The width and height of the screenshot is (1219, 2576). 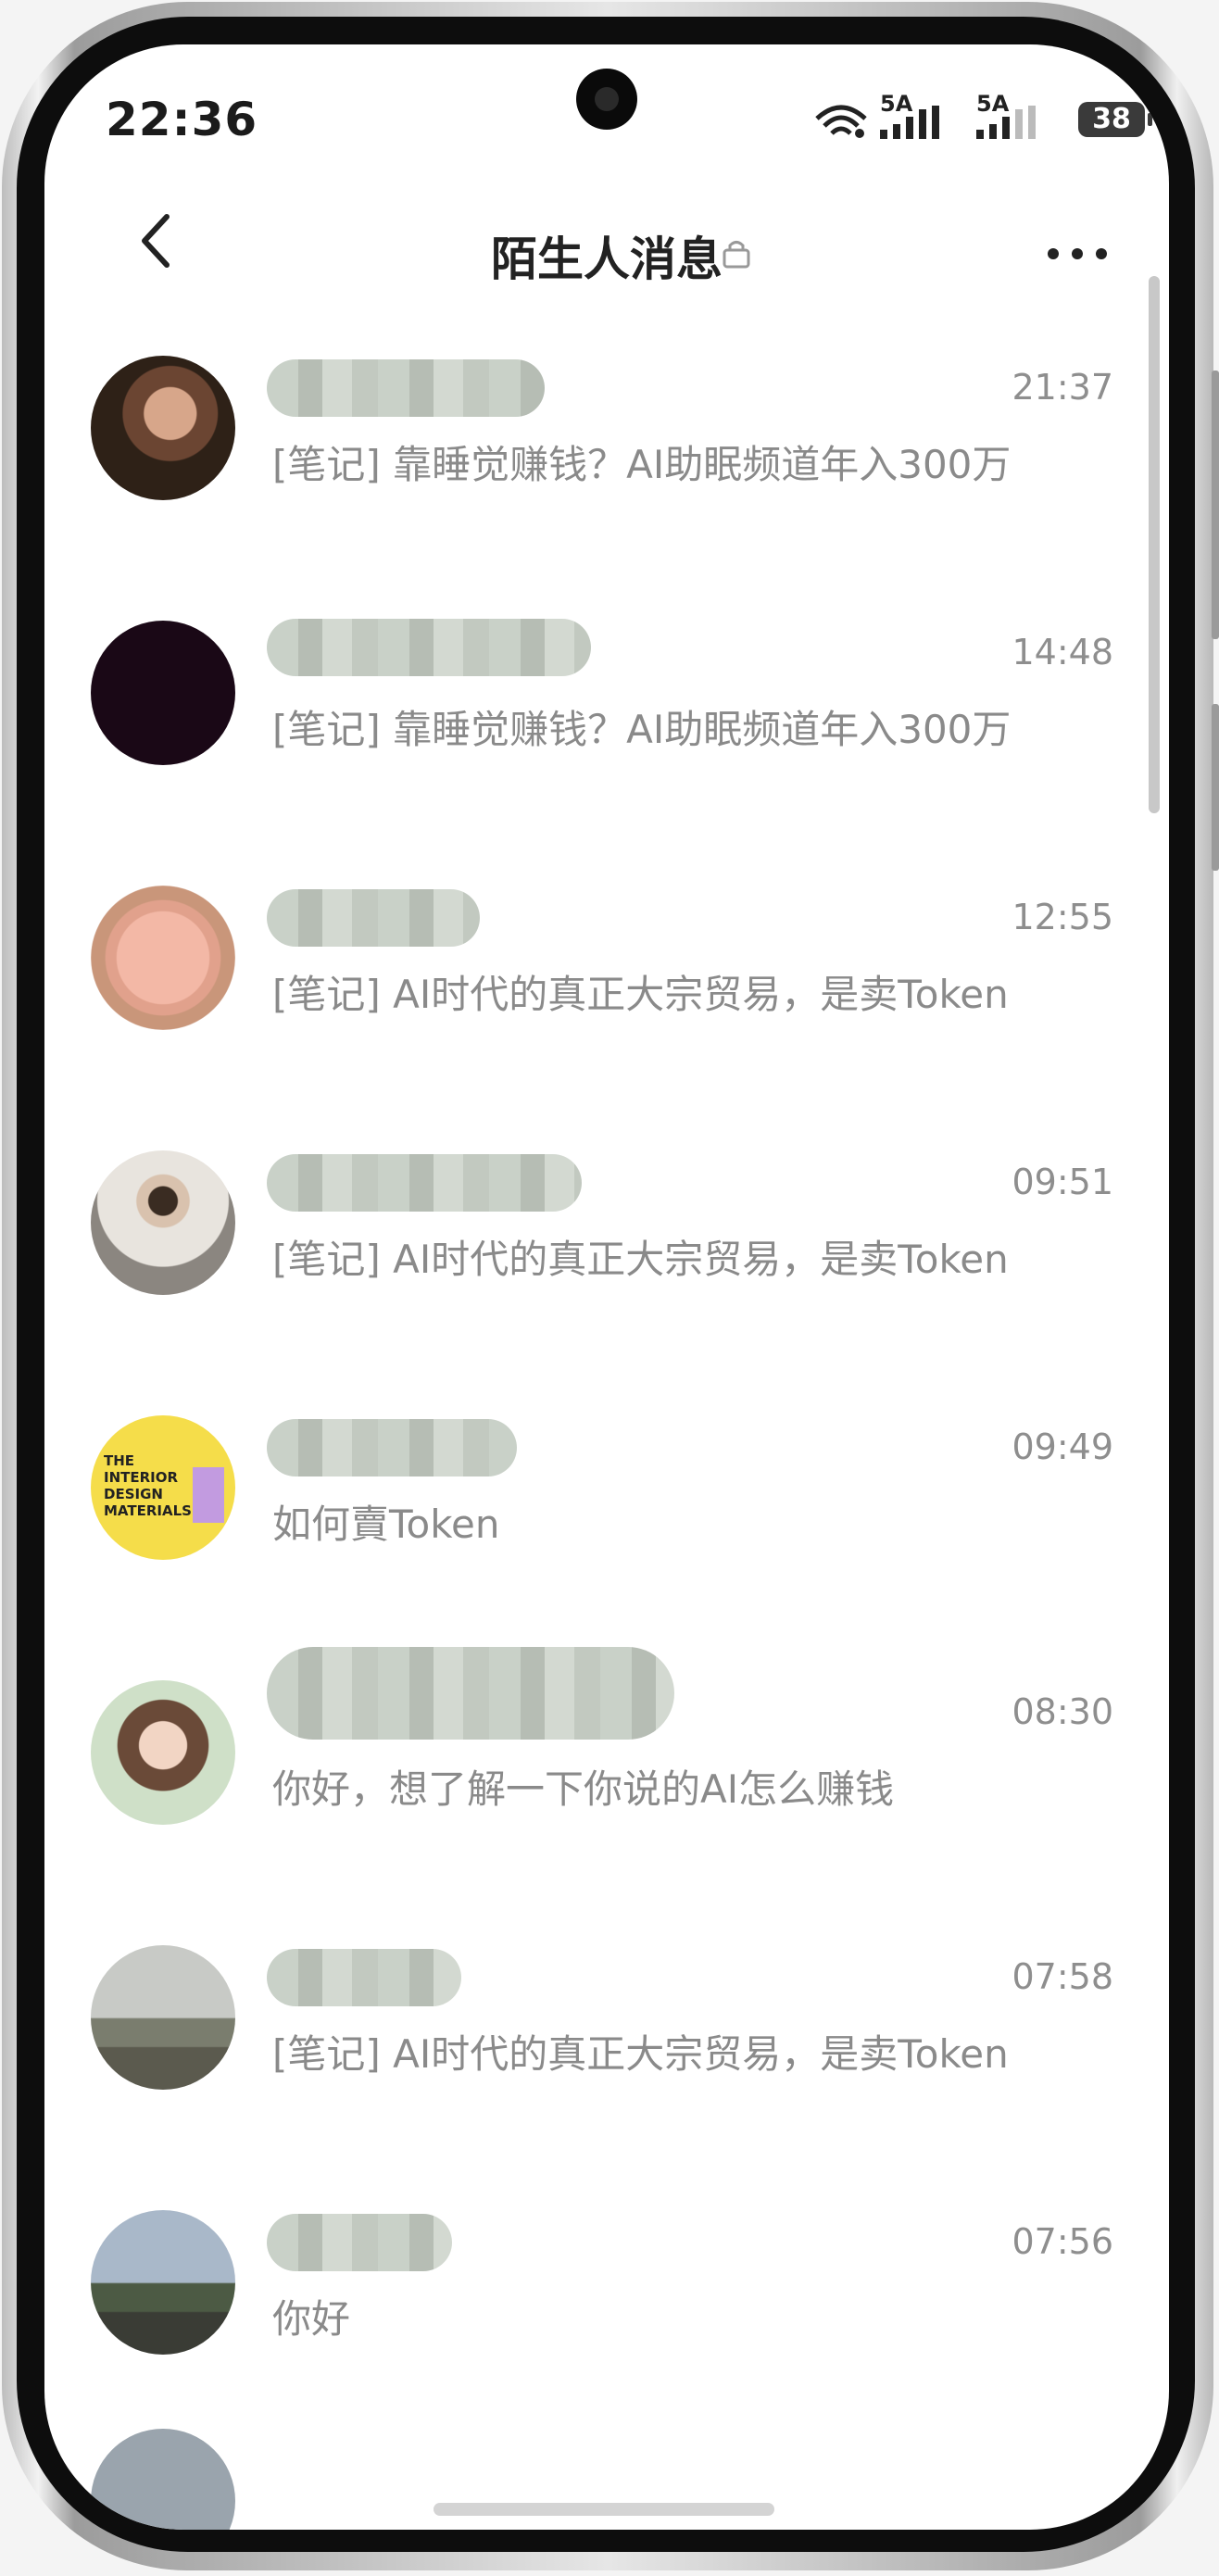 I want to click on avatar-text-line: MATERIALS, so click(x=148, y=1510).